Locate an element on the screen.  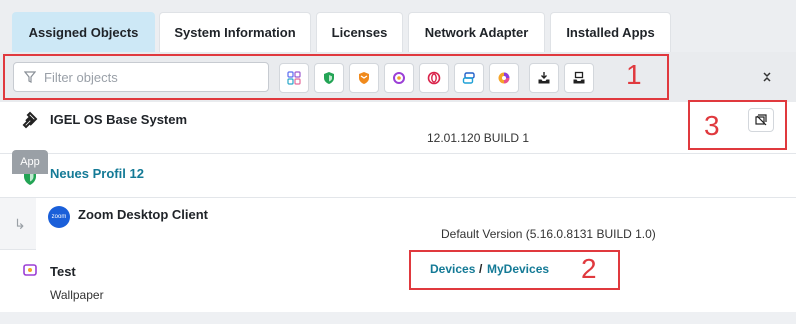
upload-button is located at coordinates (579, 78).